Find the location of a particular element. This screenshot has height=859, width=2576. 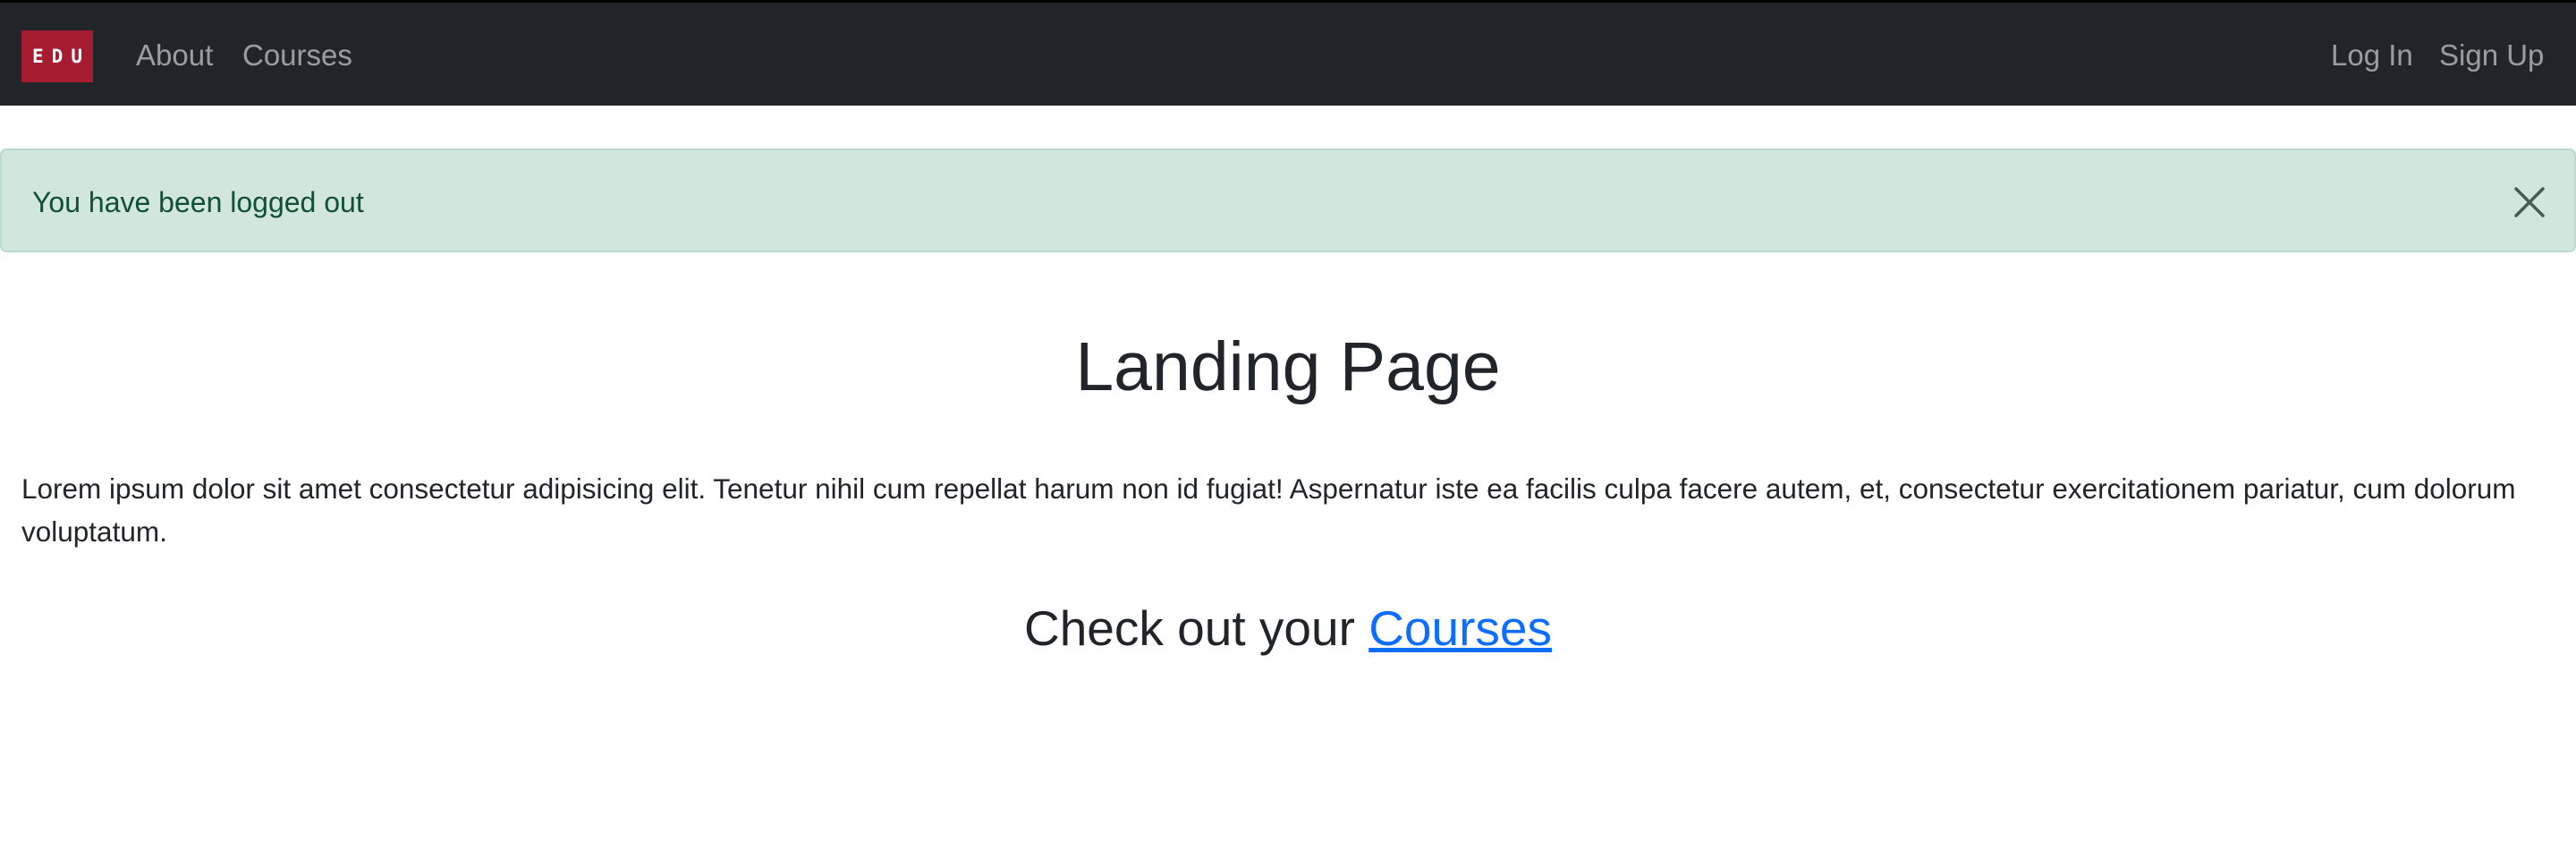

close-icon is located at coordinates (2529, 202).